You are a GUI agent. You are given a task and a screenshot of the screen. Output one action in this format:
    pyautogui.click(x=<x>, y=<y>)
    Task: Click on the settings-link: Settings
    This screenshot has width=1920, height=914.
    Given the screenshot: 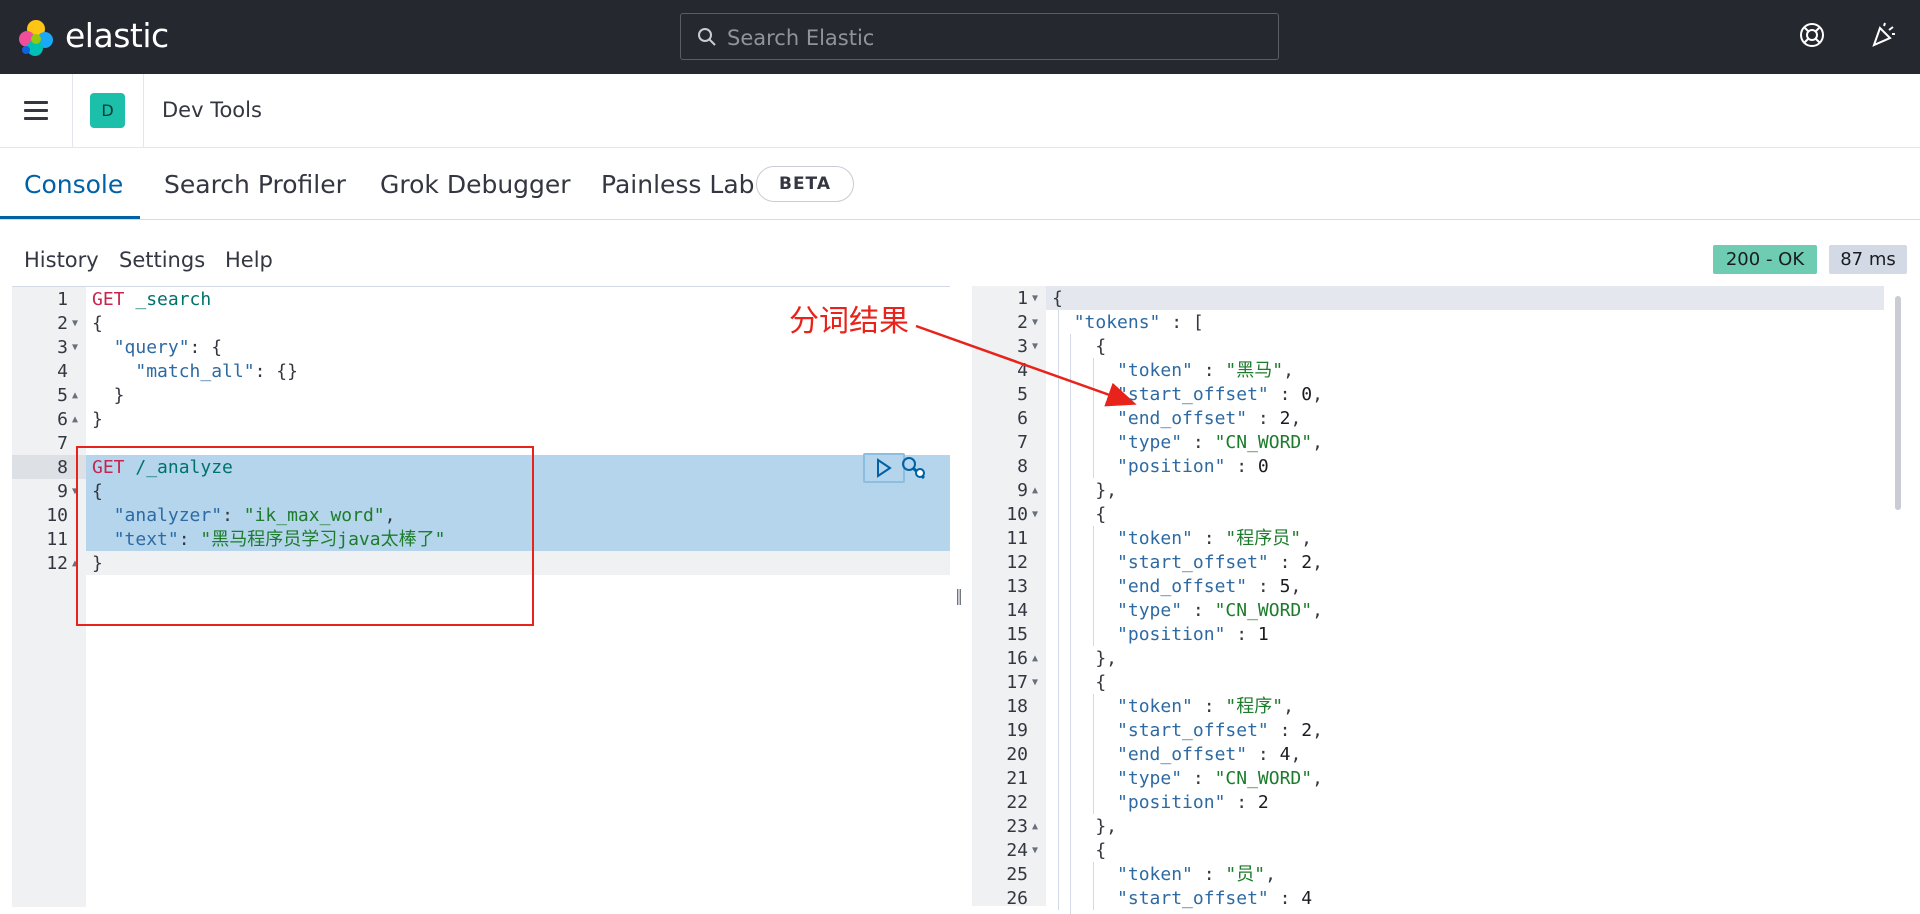 What is the action you would take?
    pyautogui.click(x=162, y=260)
    